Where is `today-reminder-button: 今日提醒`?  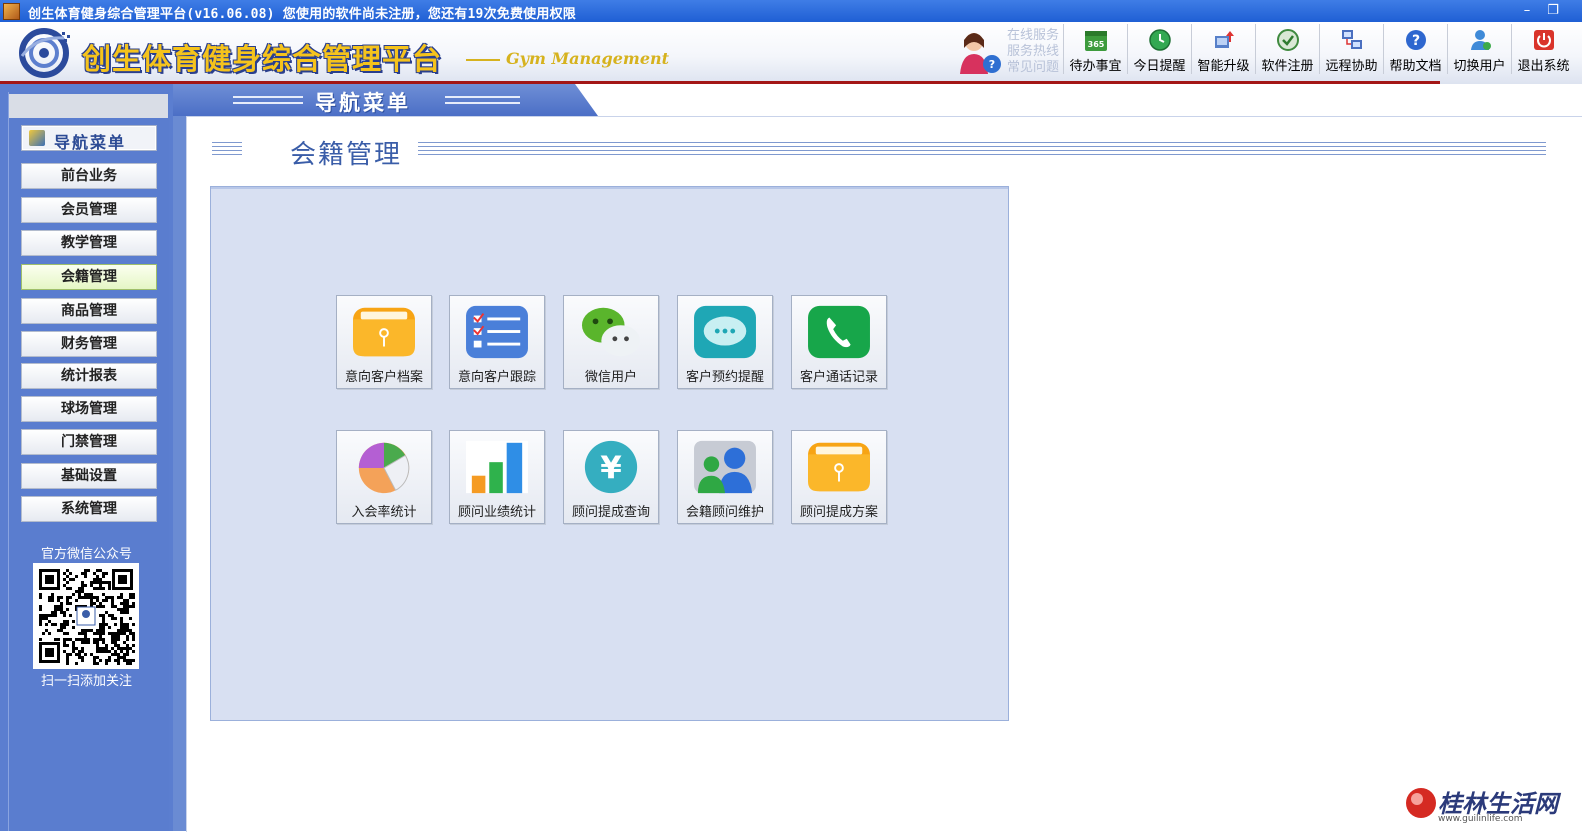 today-reminder-button: 今日提醒 is located at coordinates (1159, 49).